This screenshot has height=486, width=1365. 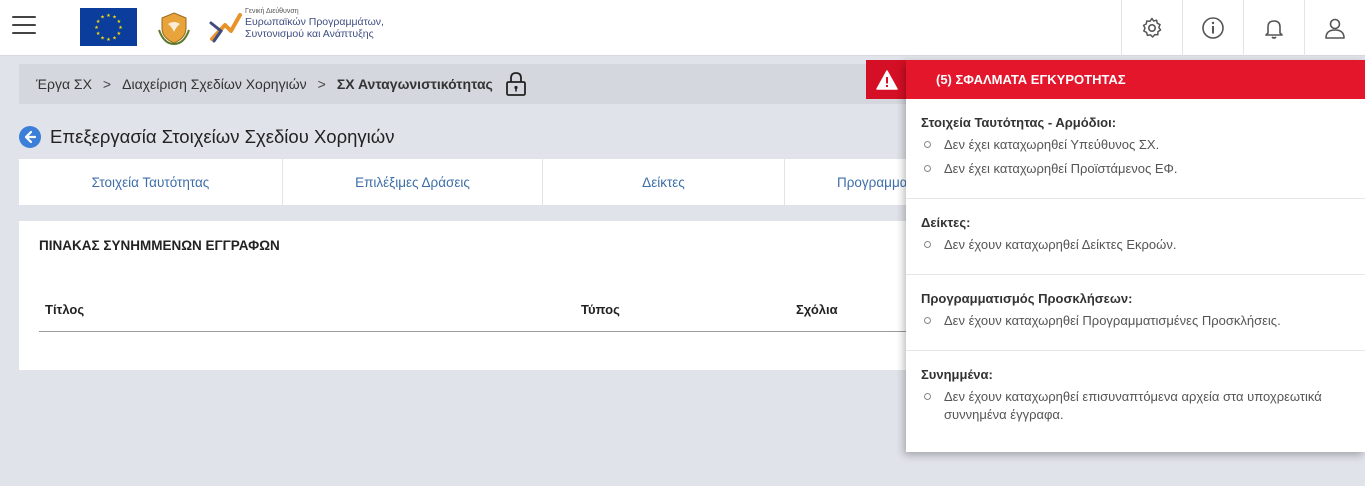 I want to click on back-arrow-icon, so click(x=30, y=137).